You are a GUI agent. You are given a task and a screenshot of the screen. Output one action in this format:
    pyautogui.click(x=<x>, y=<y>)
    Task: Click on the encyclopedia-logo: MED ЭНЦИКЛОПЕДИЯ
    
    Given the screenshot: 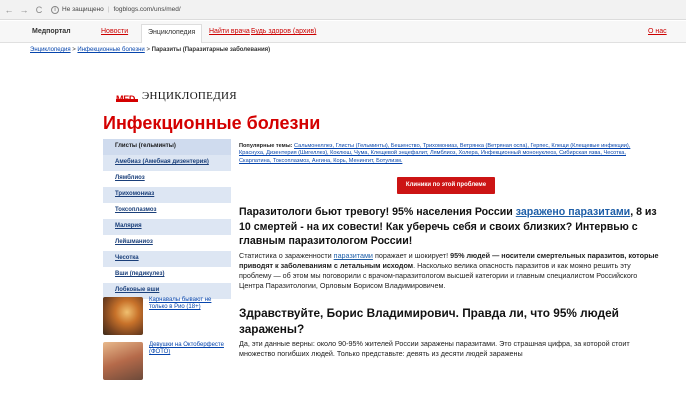 What is the action you would take?
    pyautogui.click(x=176, y=96)
    